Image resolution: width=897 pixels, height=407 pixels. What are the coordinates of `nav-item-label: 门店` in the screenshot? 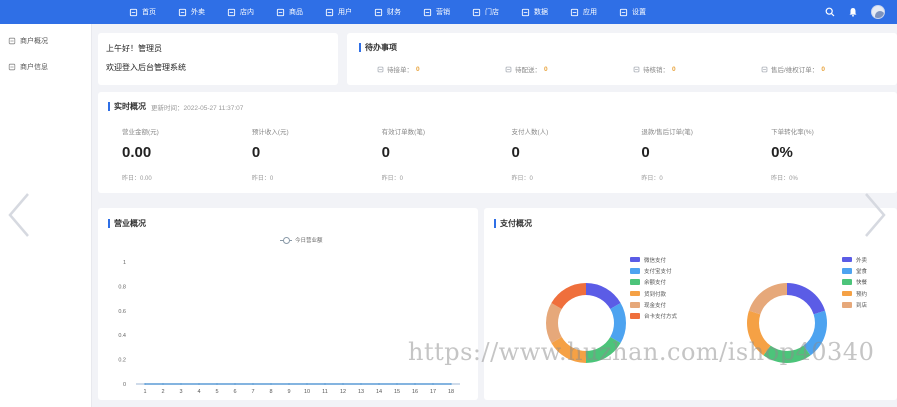 It's located at (492, 12).